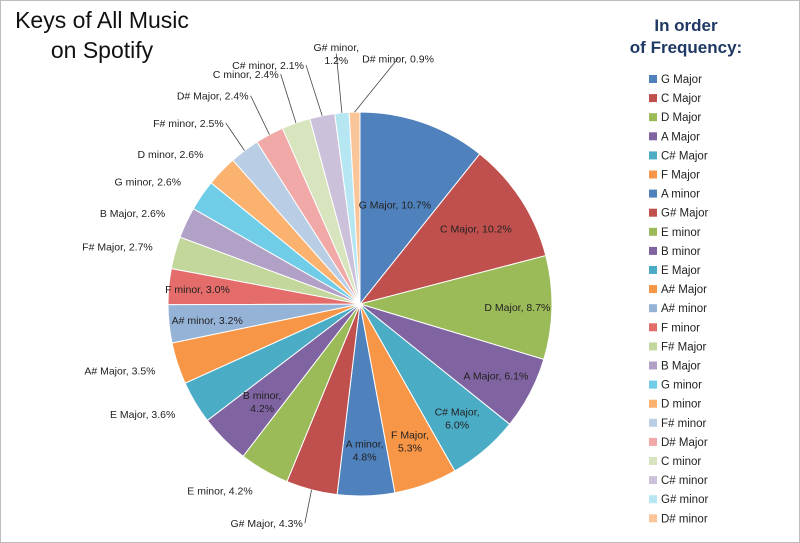 The width and height of the screenshot is (800, 543). Describe the element at coordinates (653, 461) in the screenshot. I see `legend-swatch-c-minor` at that location.